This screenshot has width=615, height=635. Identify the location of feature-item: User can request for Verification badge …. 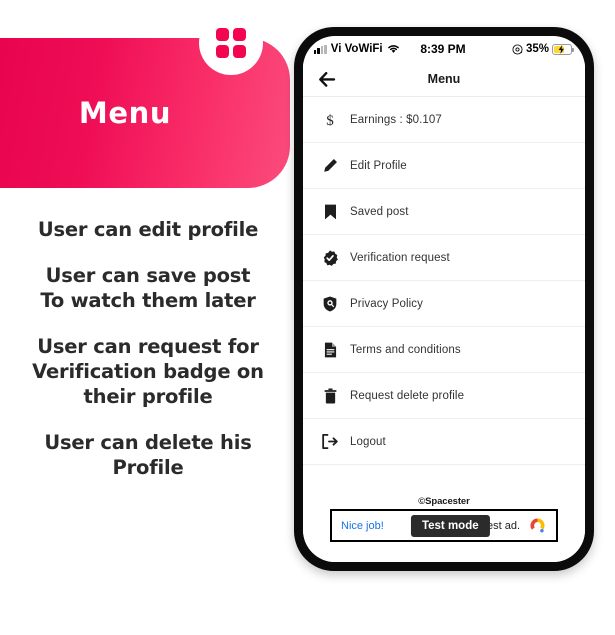
(148, 371).